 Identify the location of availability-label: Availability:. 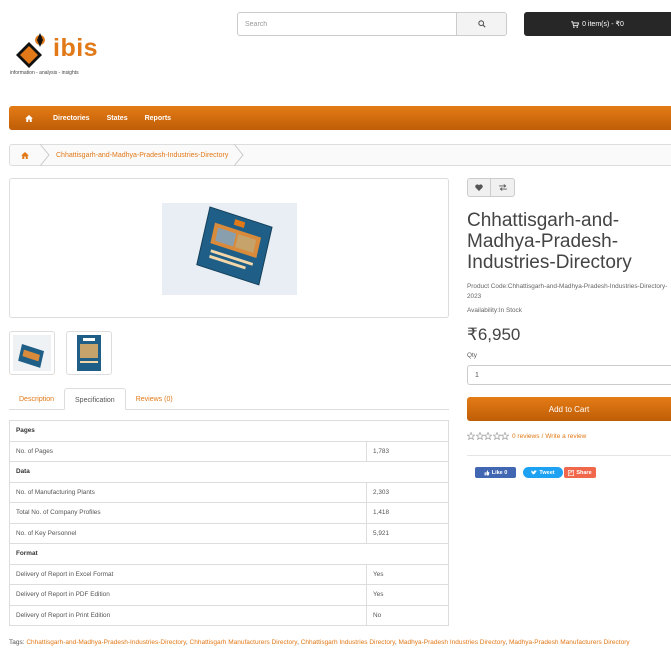
(483, 310).